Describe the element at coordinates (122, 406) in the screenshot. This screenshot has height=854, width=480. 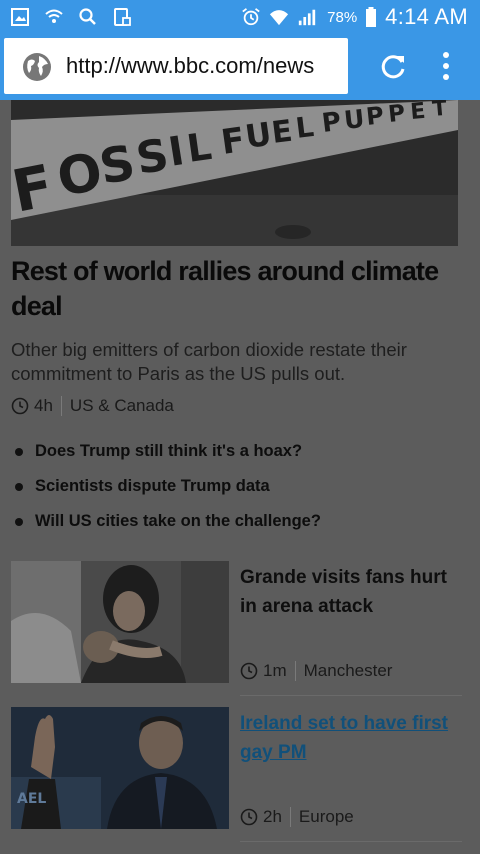
I see `story-section-link: US & Canada` at that location.